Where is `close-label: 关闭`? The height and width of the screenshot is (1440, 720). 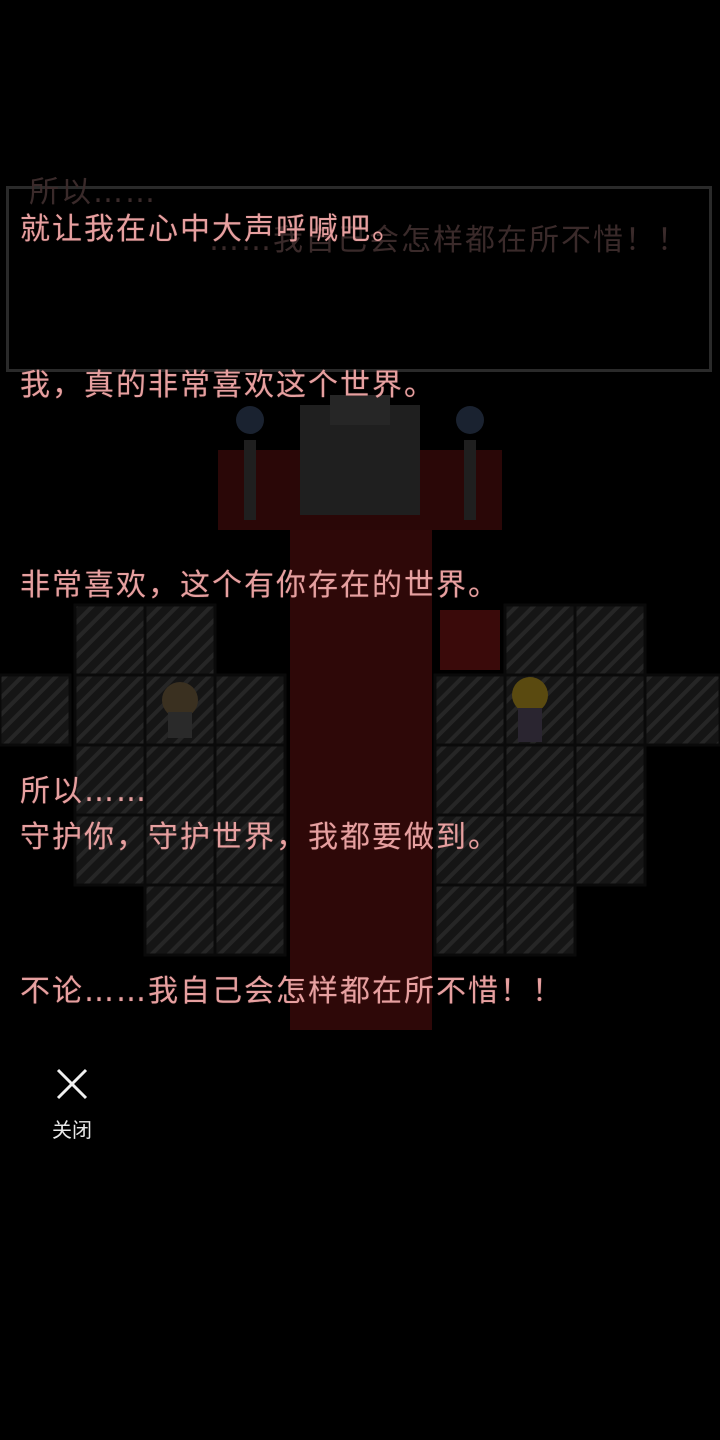
close-label: 关闭 is located at coordinates (72, 1130).